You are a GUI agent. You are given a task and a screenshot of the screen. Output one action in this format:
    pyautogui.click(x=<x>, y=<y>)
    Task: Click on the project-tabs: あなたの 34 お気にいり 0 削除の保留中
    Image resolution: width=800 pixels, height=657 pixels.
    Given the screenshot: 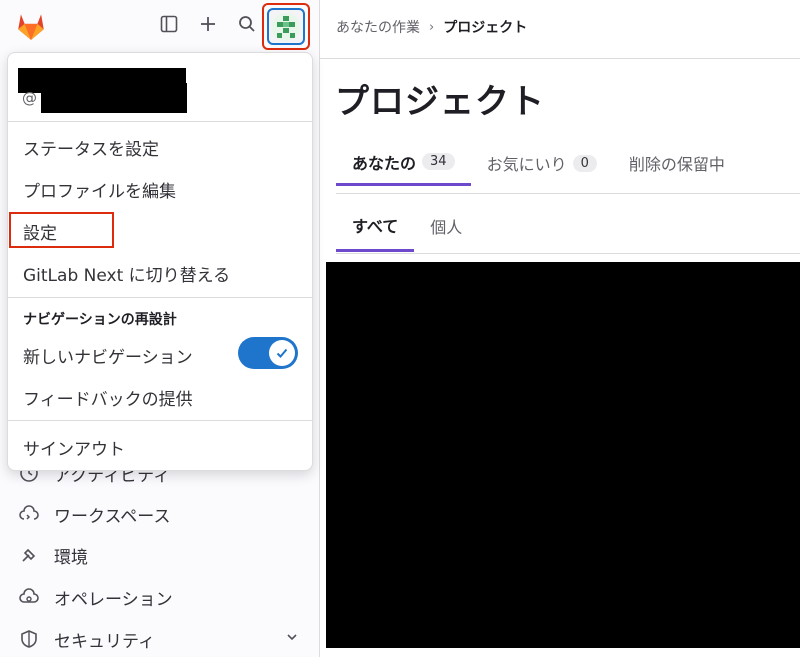 What is the action you would take?
    pyautogui.click(x=538, y=167)
    